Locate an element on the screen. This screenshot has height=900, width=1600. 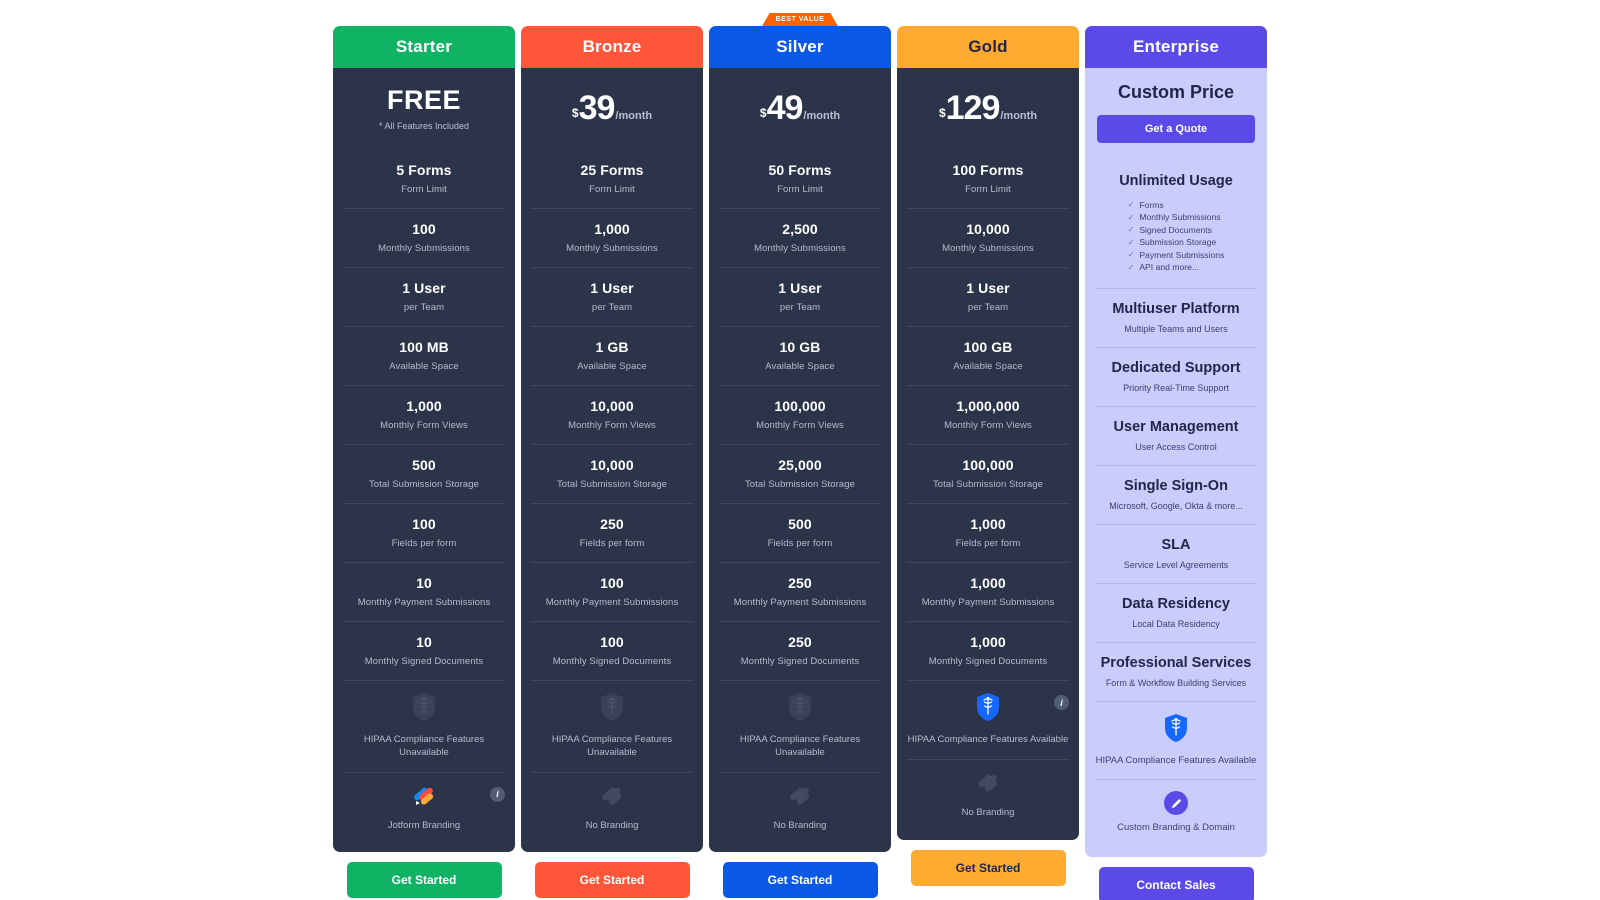
shield-caduceus-icon is located at coordinates (424, 707).